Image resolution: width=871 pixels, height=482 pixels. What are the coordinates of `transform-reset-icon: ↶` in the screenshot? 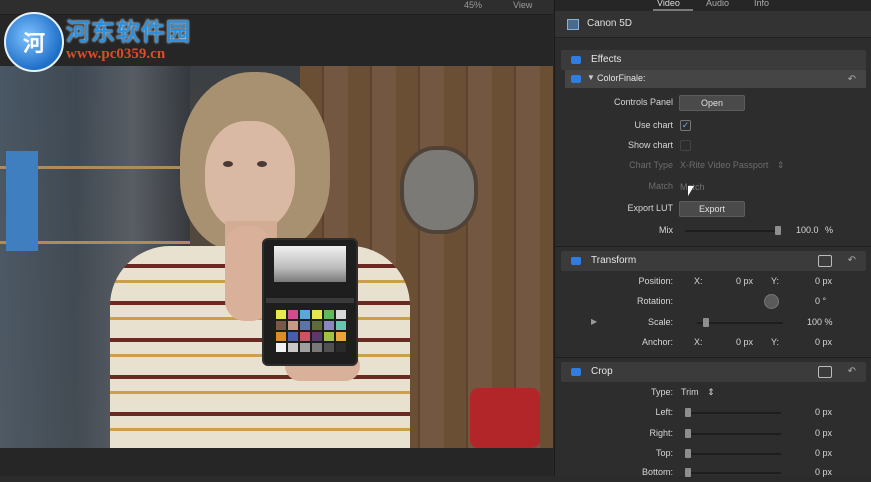 It's located at (852, 260).